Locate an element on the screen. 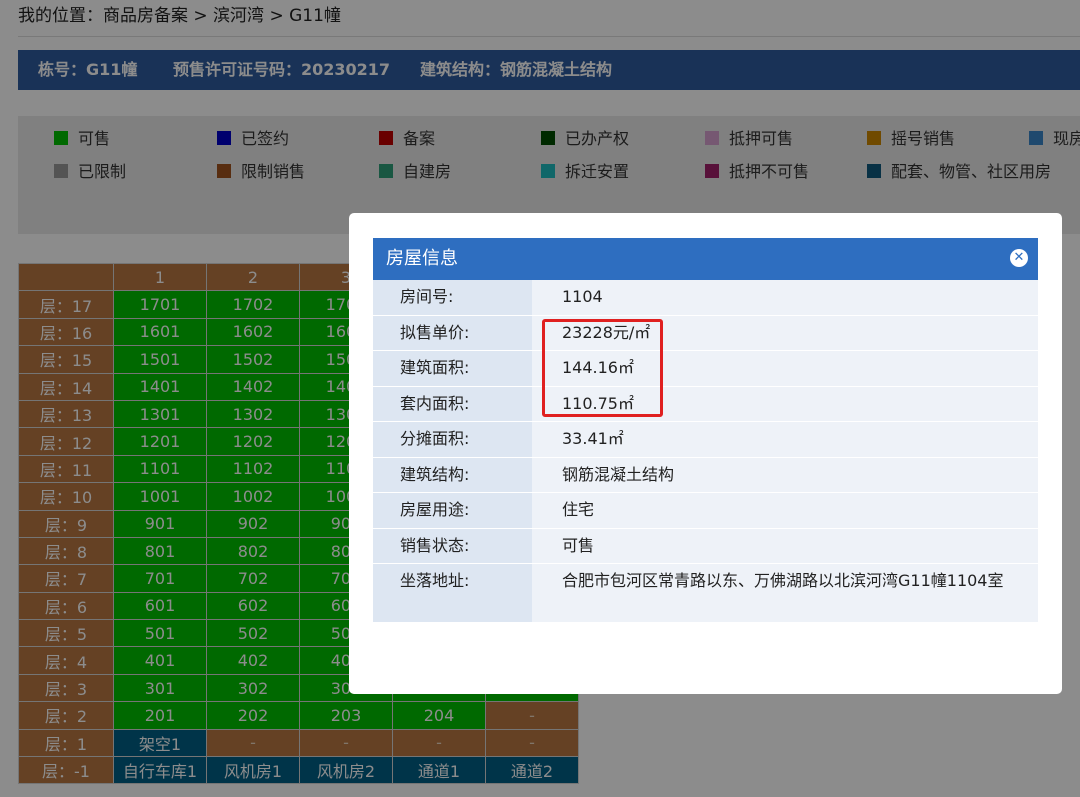 The height and width of the screenshot is (797, 1080). info-key: 分摊面积: is located at coordinates (452, 439).